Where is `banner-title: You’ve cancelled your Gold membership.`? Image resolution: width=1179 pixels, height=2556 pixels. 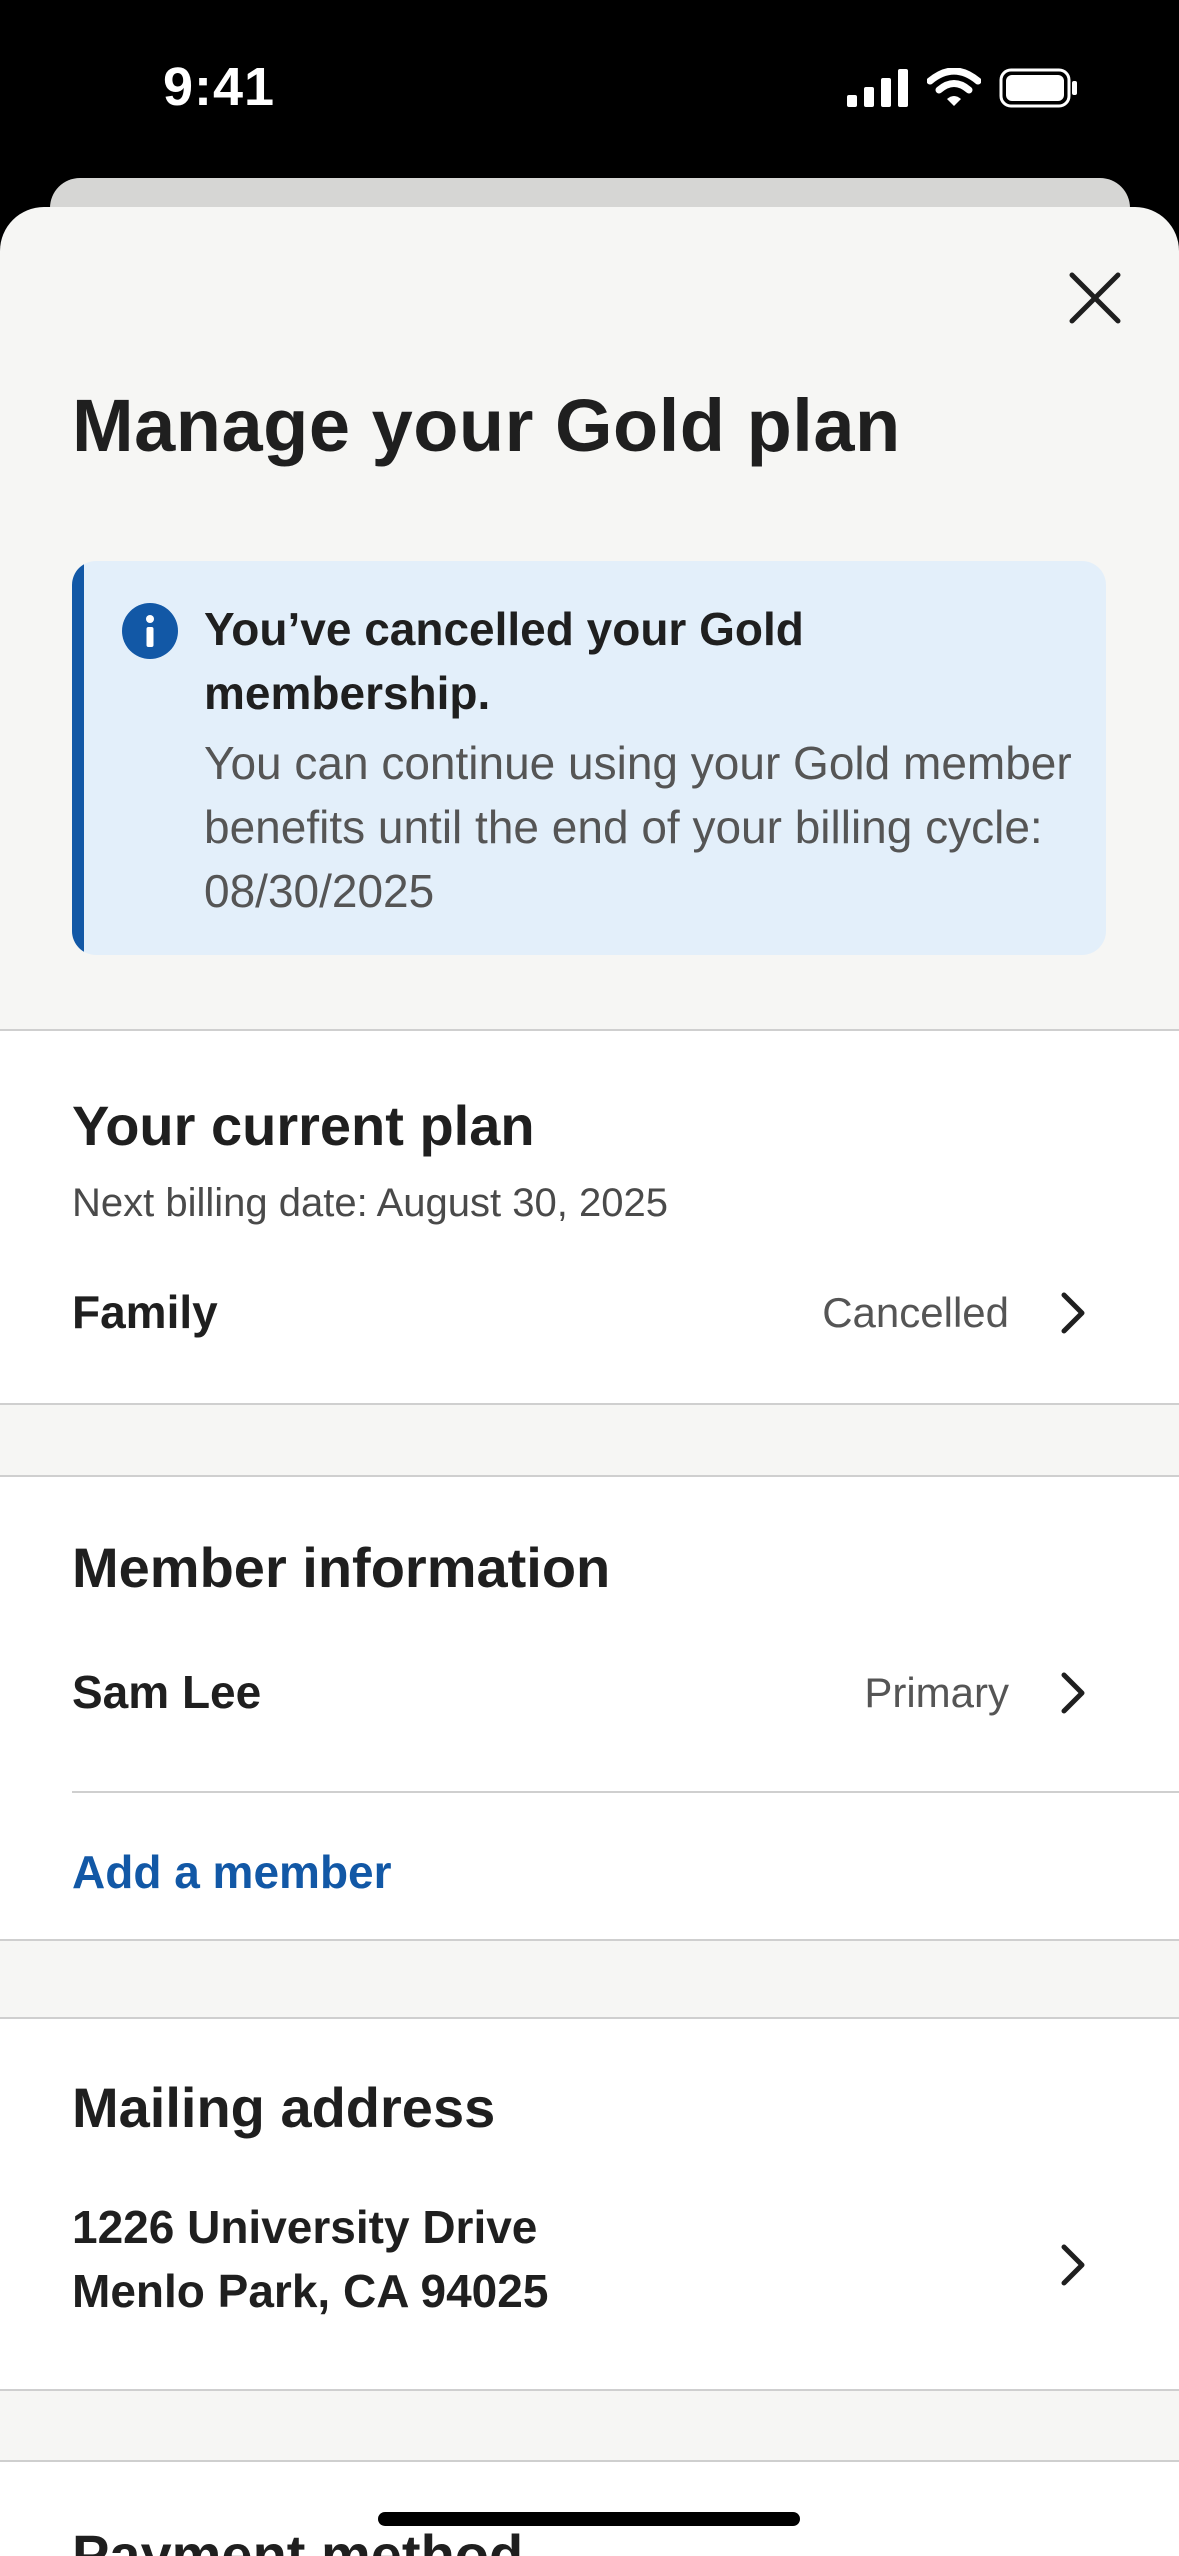
banner-title: You’ve cancelled your Gold membership. is located at coordinates (504, 661).